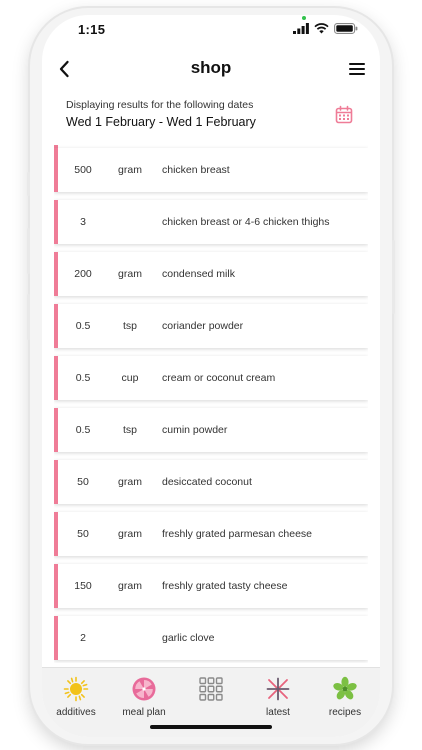 Image resolution: width=422 pixels, height=750 pixels. I want to click on item-name: cream or coconut cream, so click(219, 378).